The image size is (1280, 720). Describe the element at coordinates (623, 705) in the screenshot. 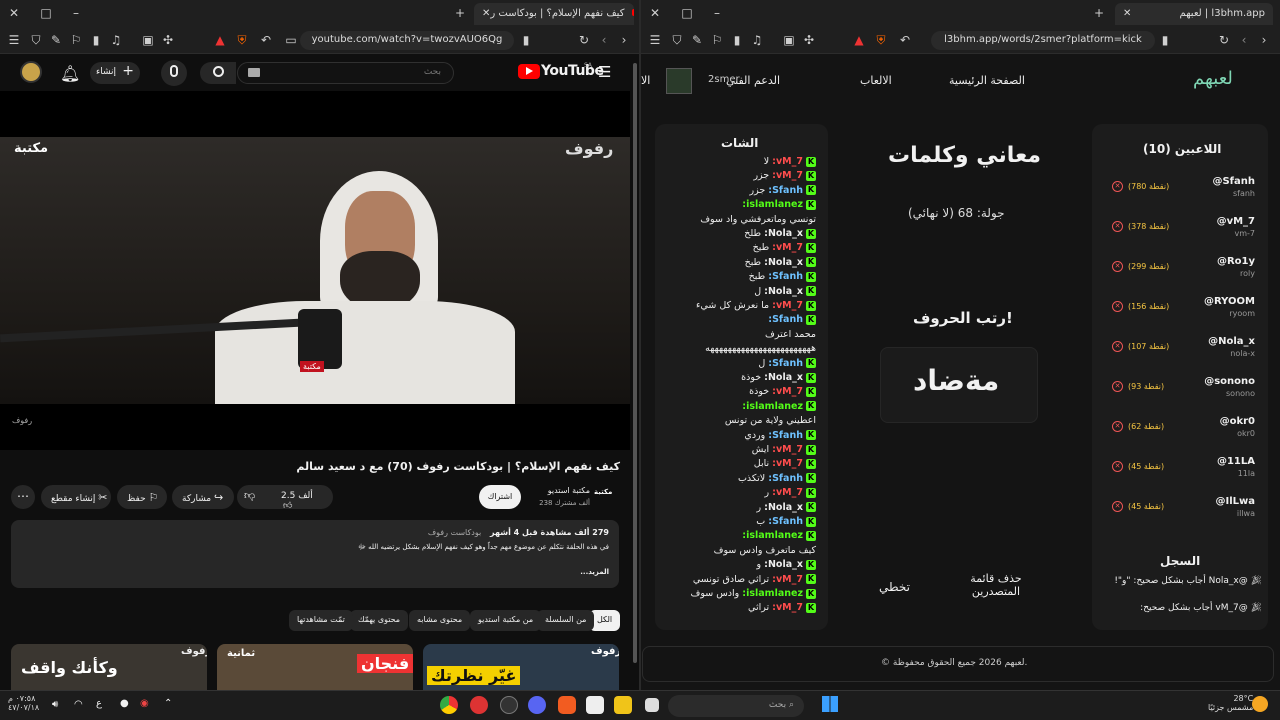

I see `file-explorer-icon` at that location.